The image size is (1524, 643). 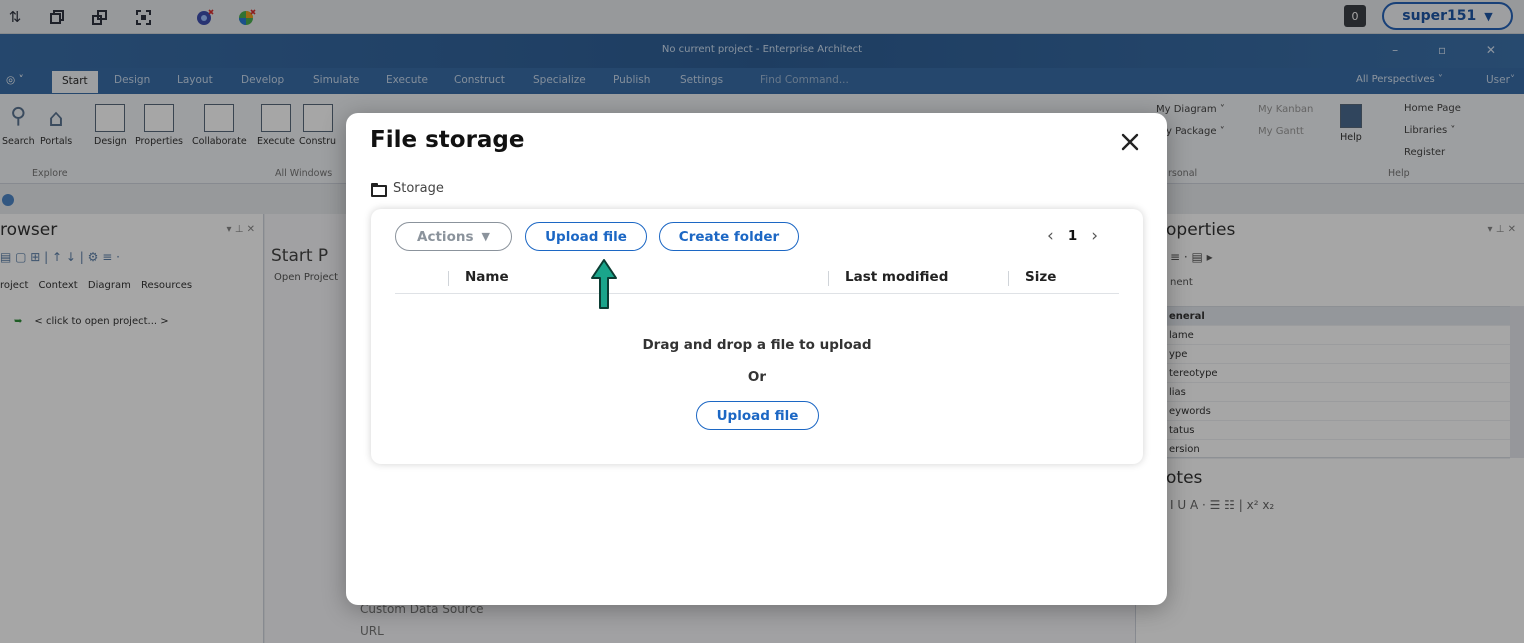 What do you see at coordinates (379, 190) in the screenshot?
I see `folder-icon` at bounding box center [379, 190].